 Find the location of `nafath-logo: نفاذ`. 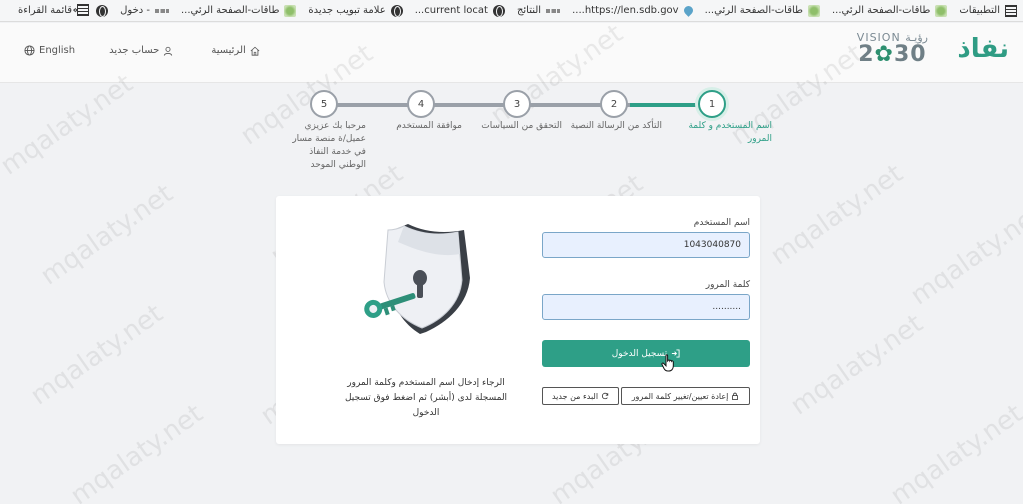

nafath-logo: نفاذ is located at coordinates (983, 49).